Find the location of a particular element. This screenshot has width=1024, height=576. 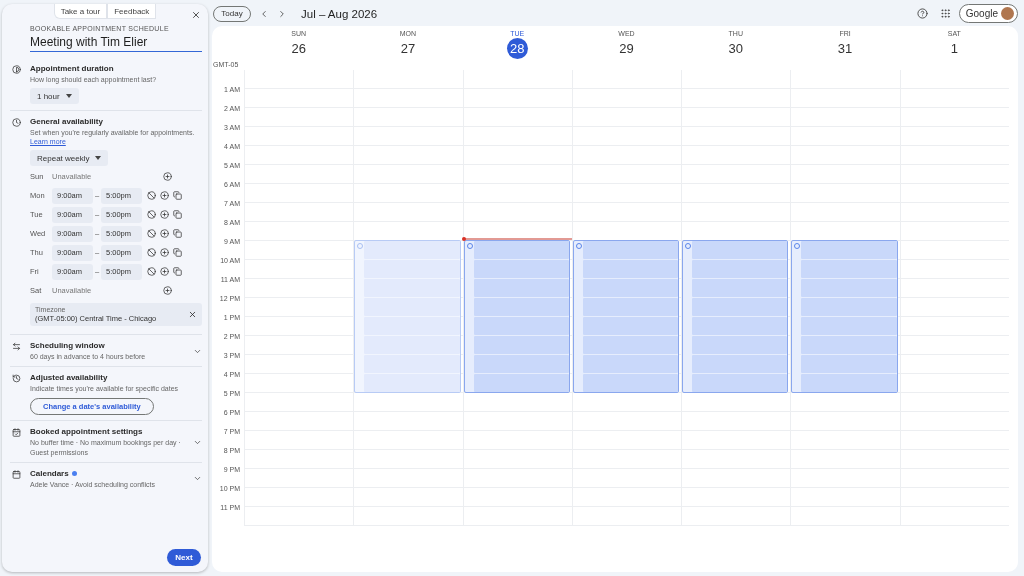

duration-dropdown: 1 hour is located at coordinates (54, 96).